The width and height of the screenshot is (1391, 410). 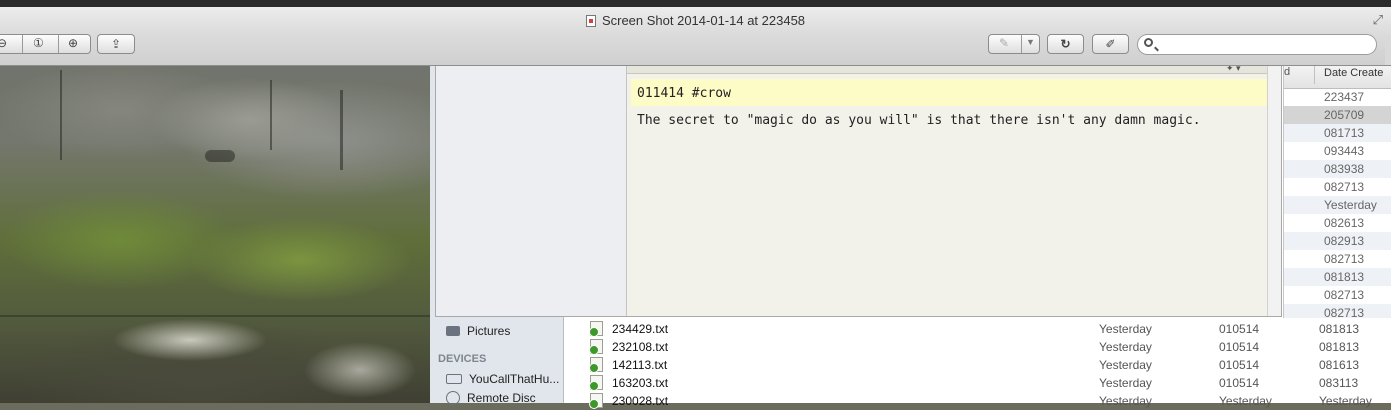 I want to click on vertical-scrollbar, so click(x=1274, y=190).